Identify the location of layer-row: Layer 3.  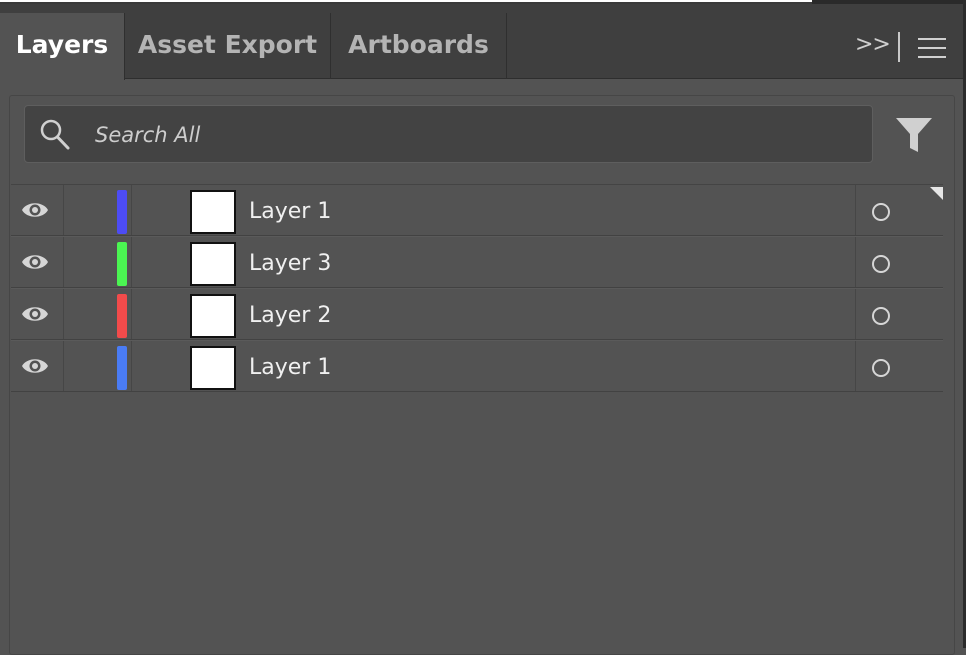
(477, 262).